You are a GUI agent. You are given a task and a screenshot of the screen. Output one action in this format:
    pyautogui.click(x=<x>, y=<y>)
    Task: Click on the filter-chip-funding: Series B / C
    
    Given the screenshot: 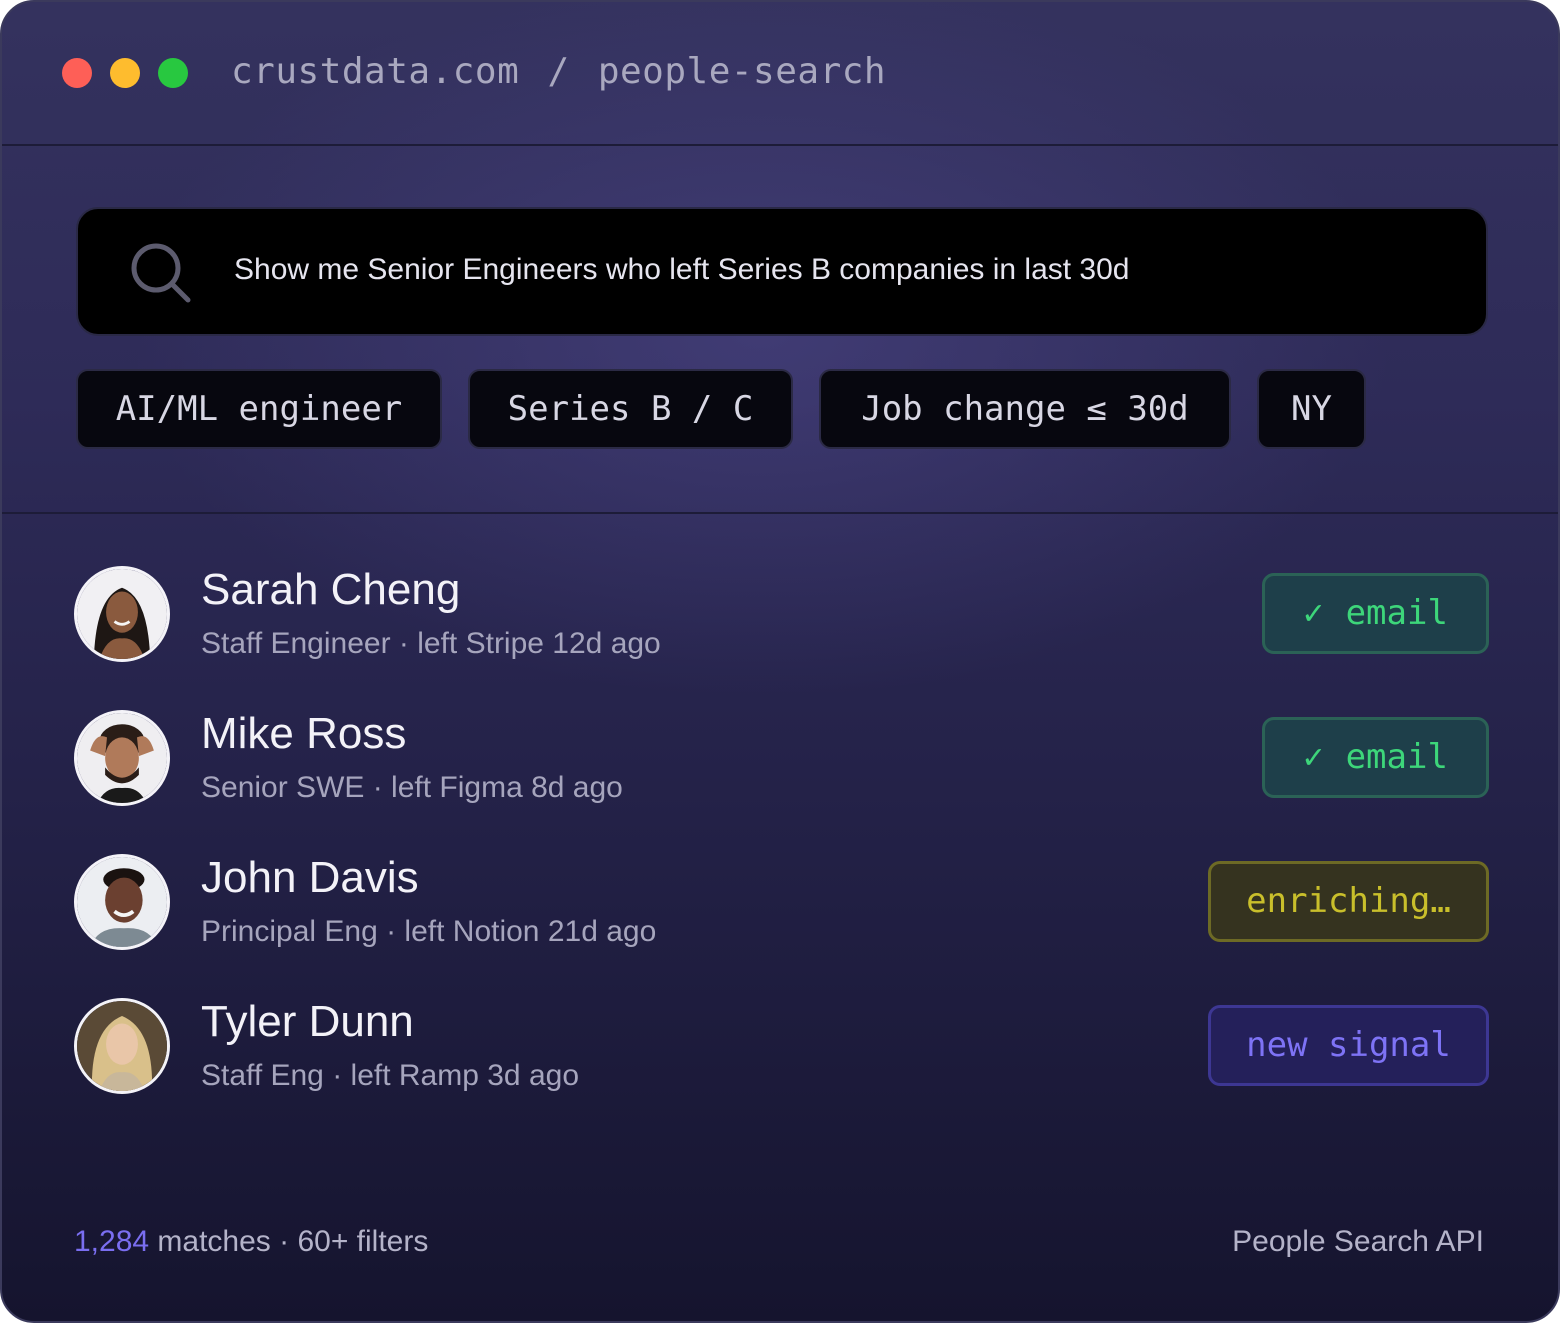 What is the action you would take?
    pyautogui.click(x=630, y=409)
    